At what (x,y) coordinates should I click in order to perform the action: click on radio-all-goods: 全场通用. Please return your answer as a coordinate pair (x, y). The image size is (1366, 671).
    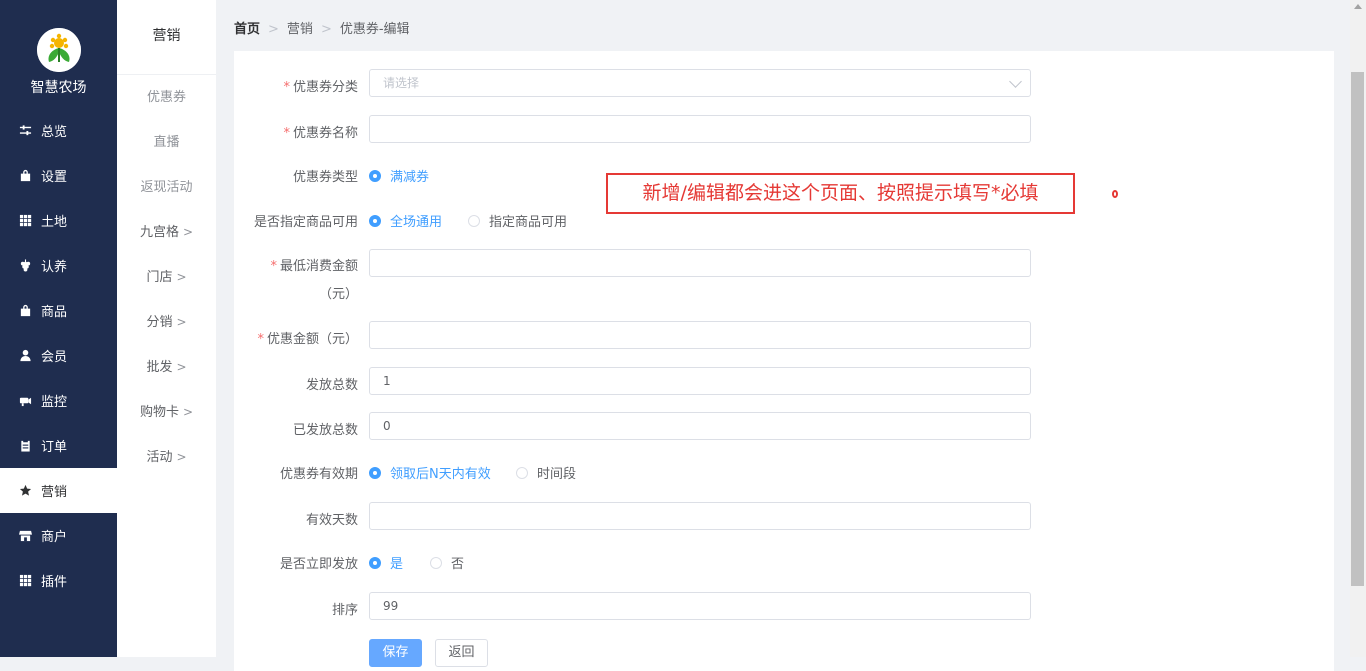
    Looking at the image, I should click on (405, 220).